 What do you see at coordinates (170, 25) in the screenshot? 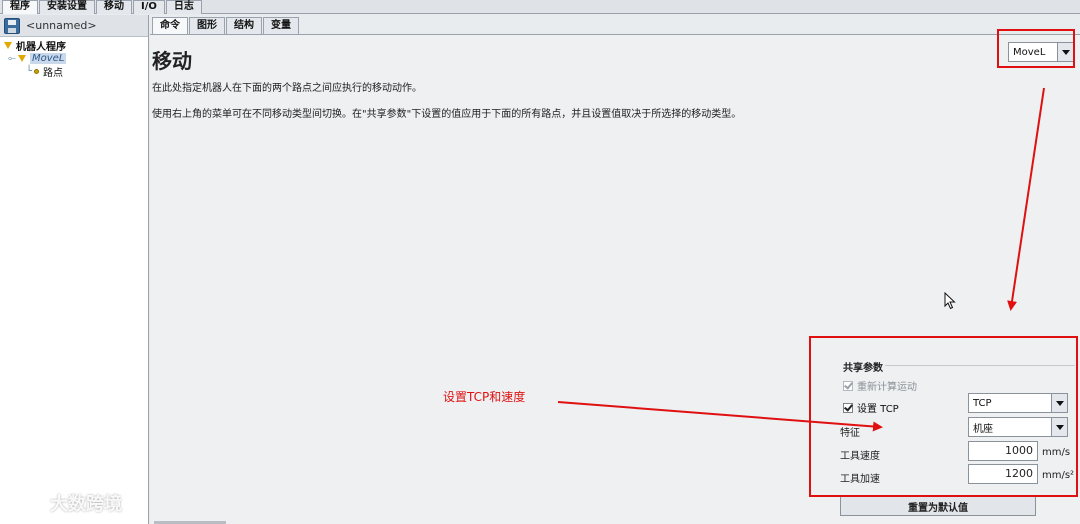
I see `tab-command: 命令` at bounding box center [170, 25].